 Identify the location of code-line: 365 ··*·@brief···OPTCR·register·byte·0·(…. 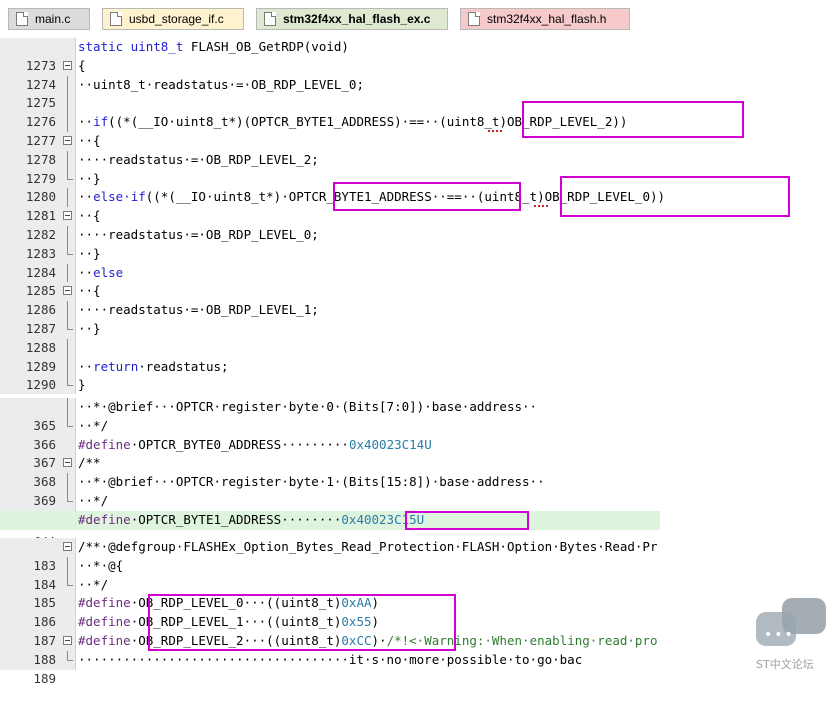
(285, 415).